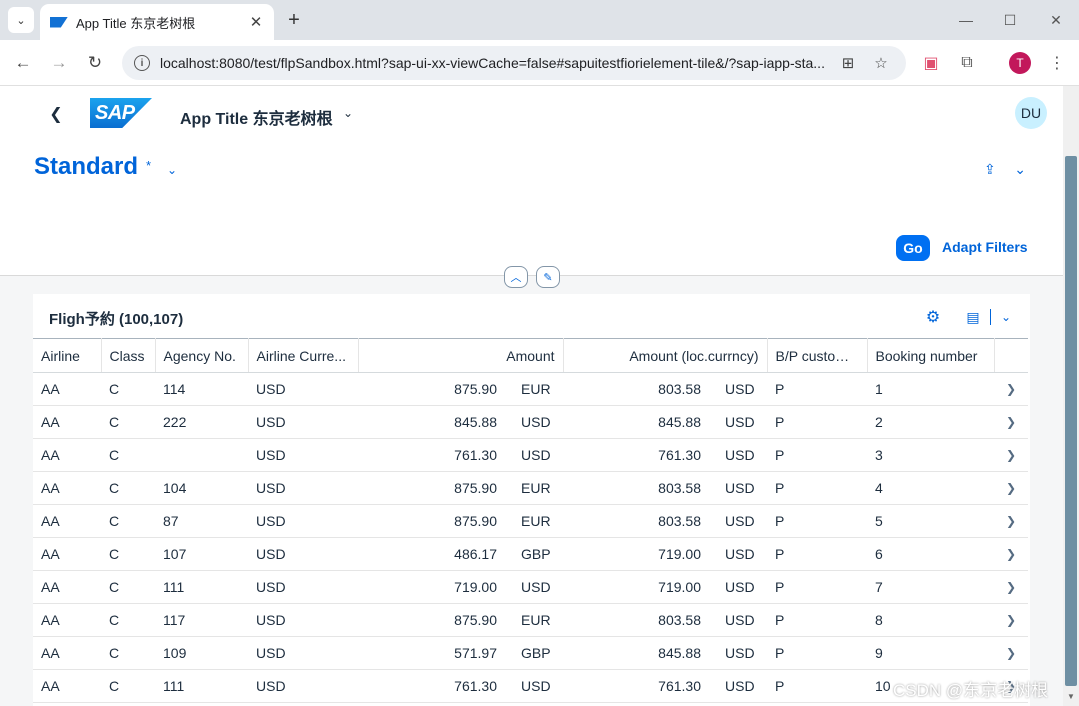  I want to click on local-amount-value: 761.30, so click(679, 455).